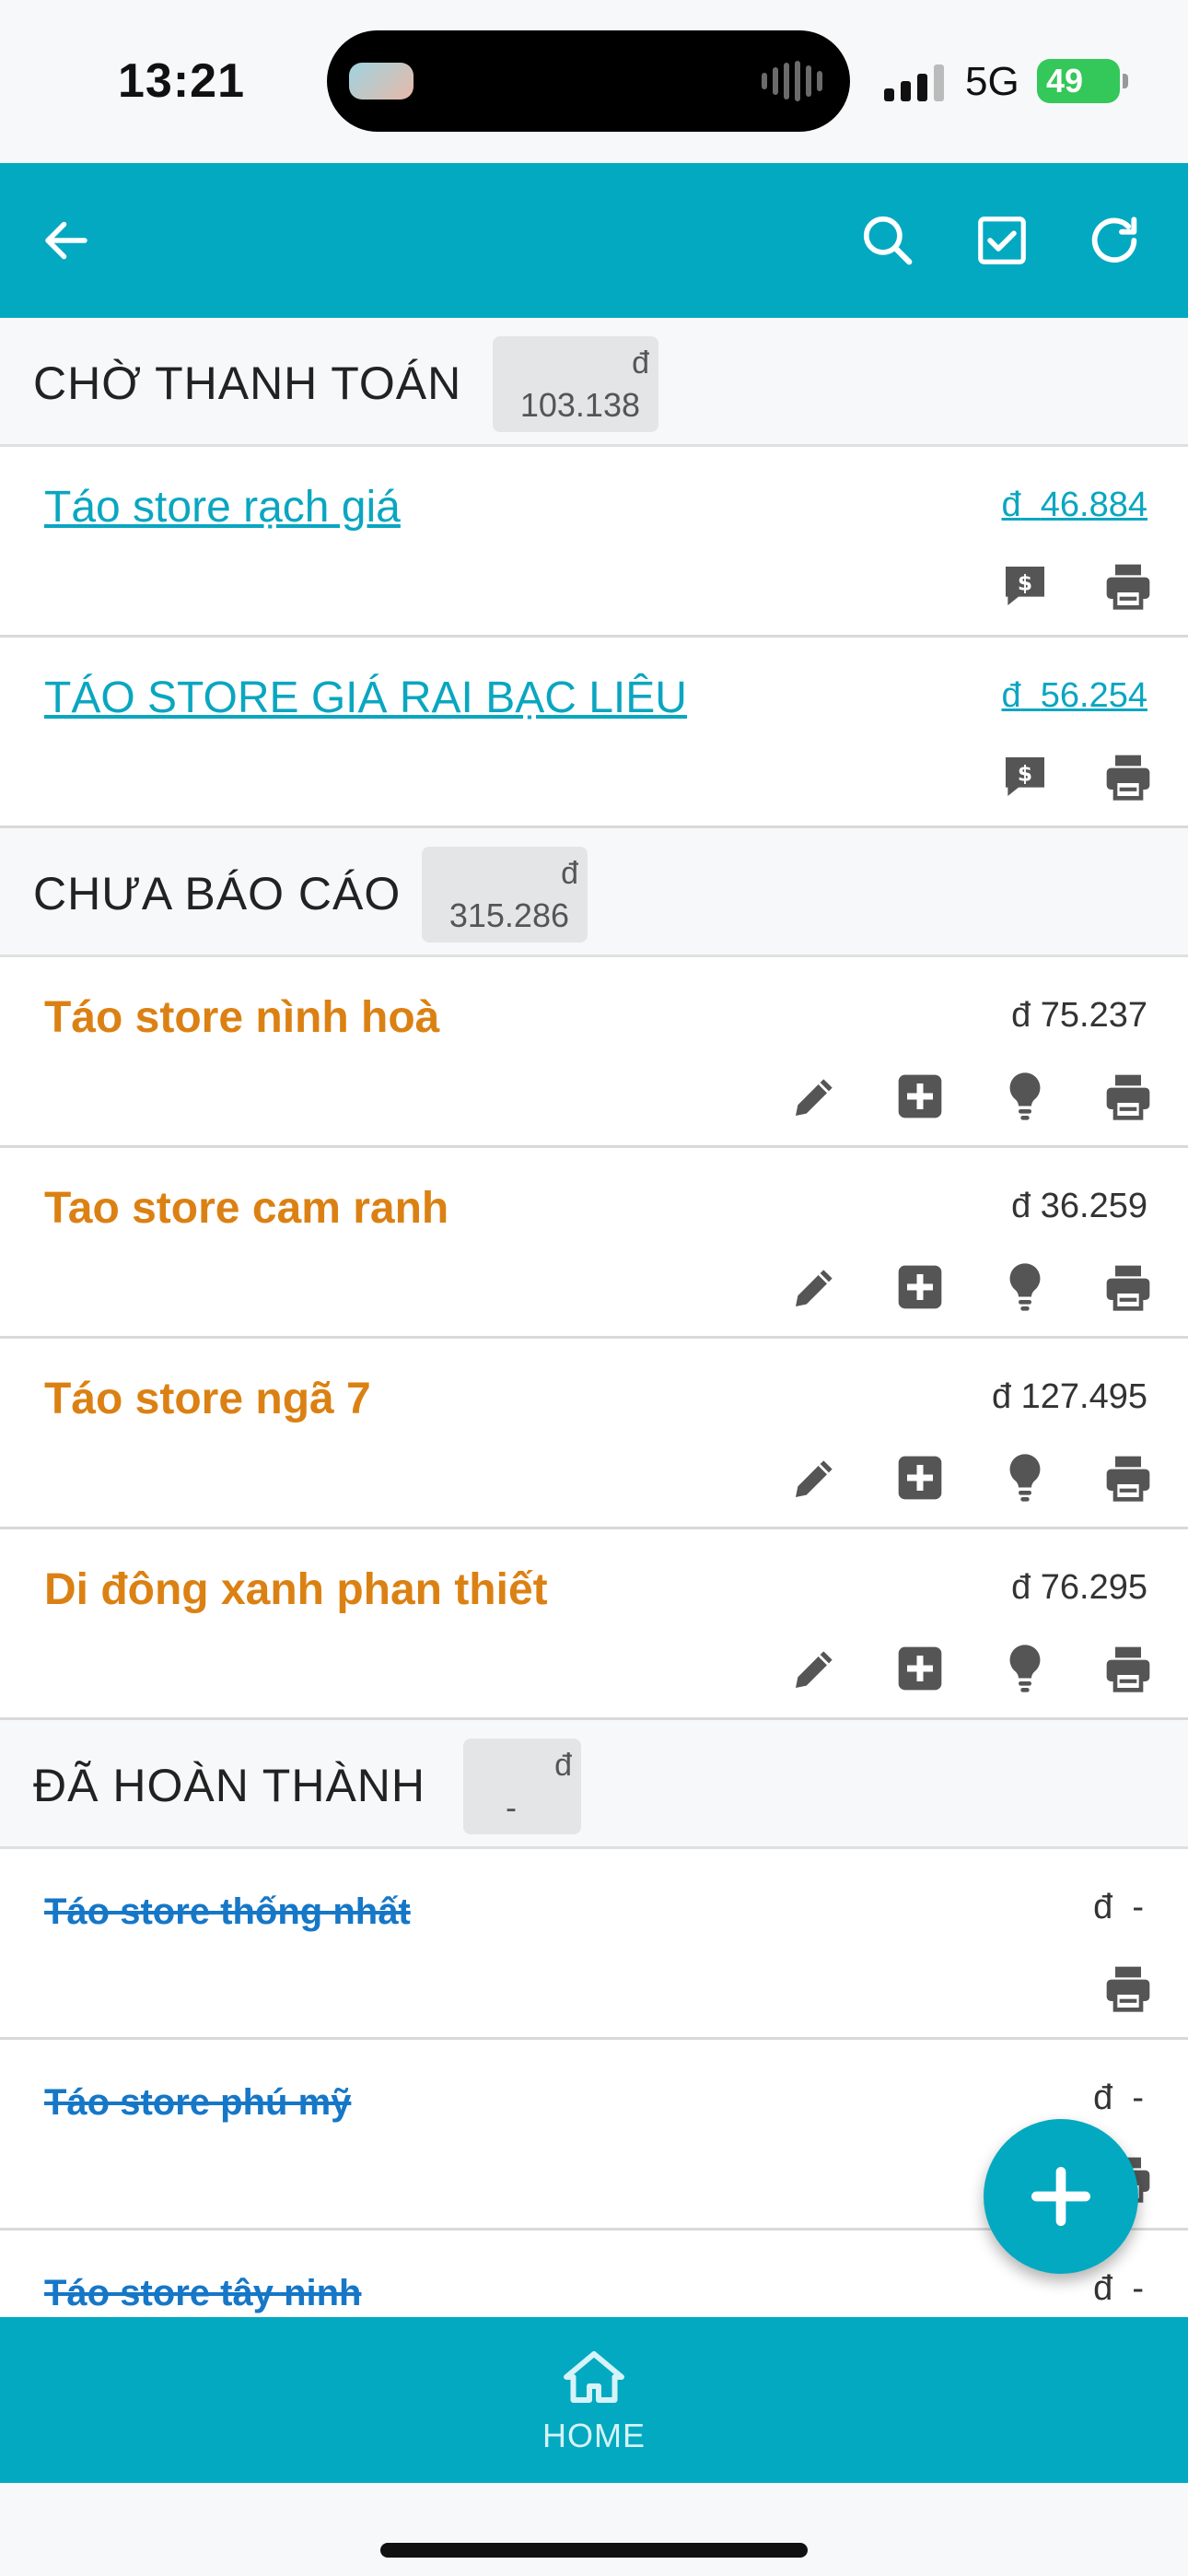 The image size is (1188, 2576). I want to click on store-name: Táo store tây ninh, so click(203, 2293).